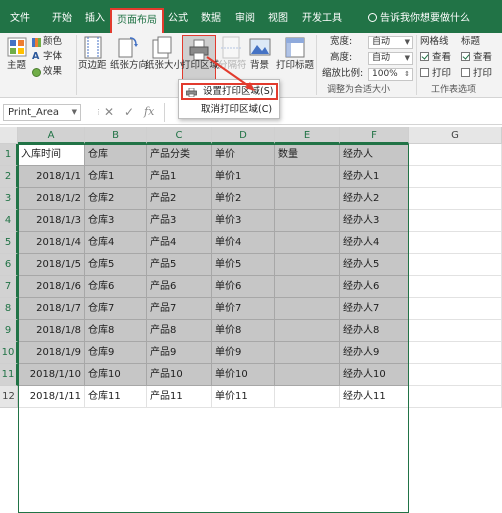 This screenshot has width=502, height=513. I want to click on cell: 仓库7, so click(116, 309).